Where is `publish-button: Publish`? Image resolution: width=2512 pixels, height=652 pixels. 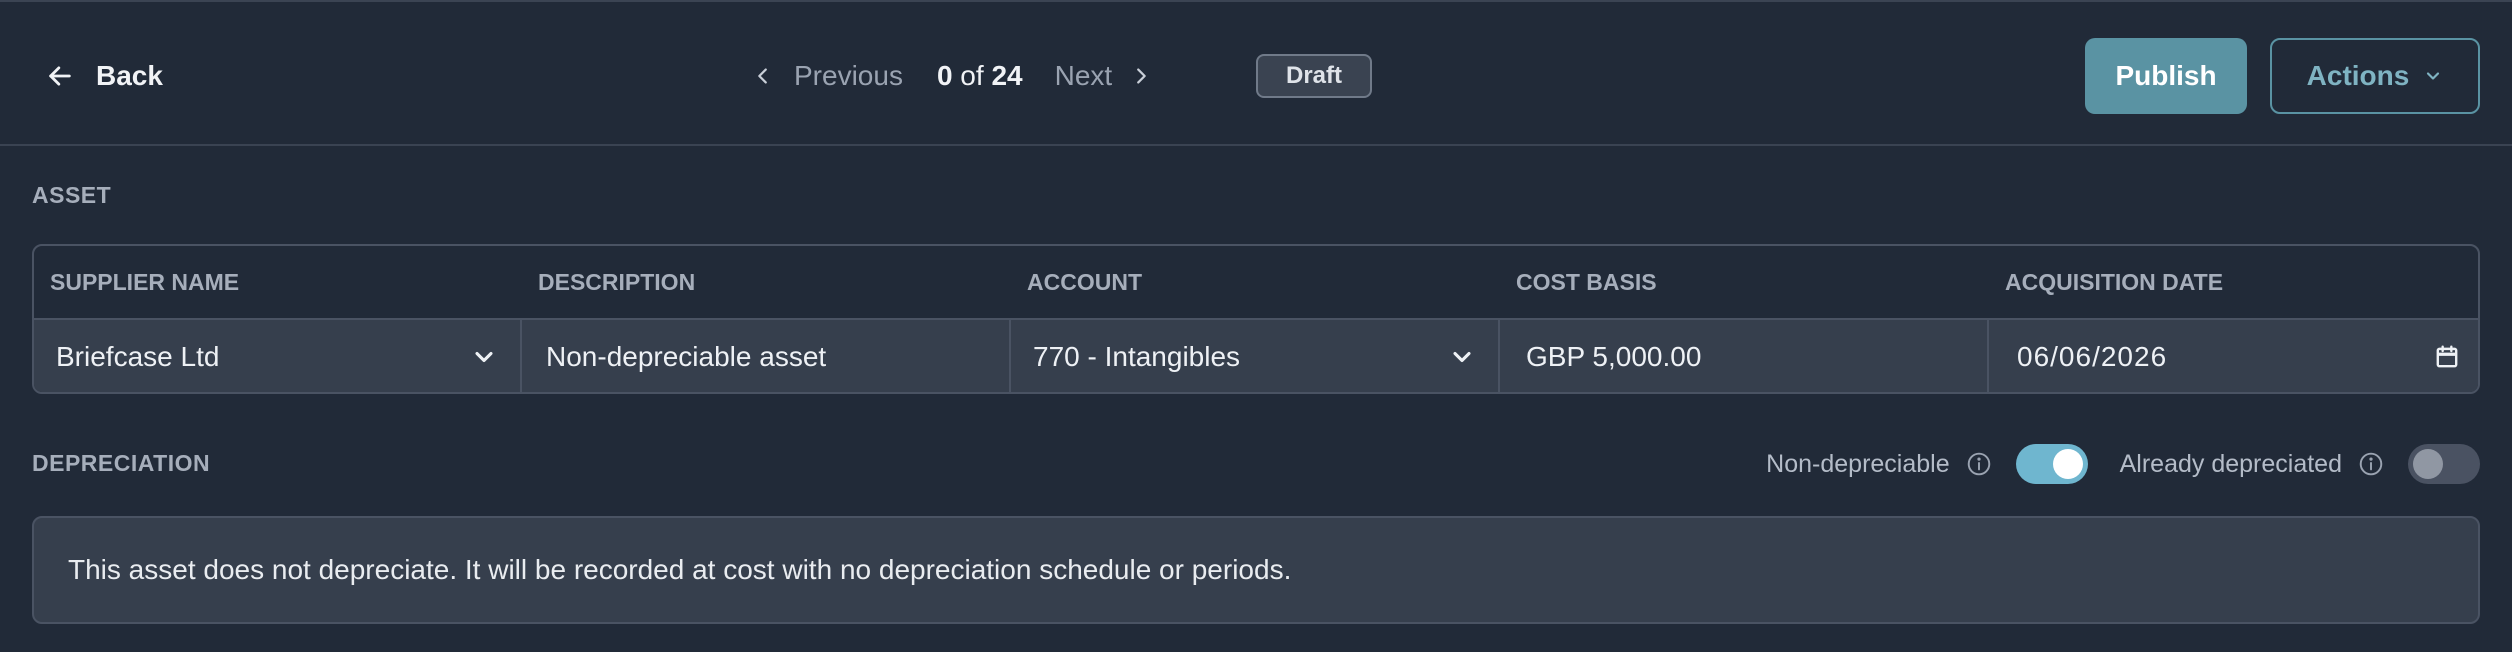
publish-button: Publish is located at coordinates (2166, 76).